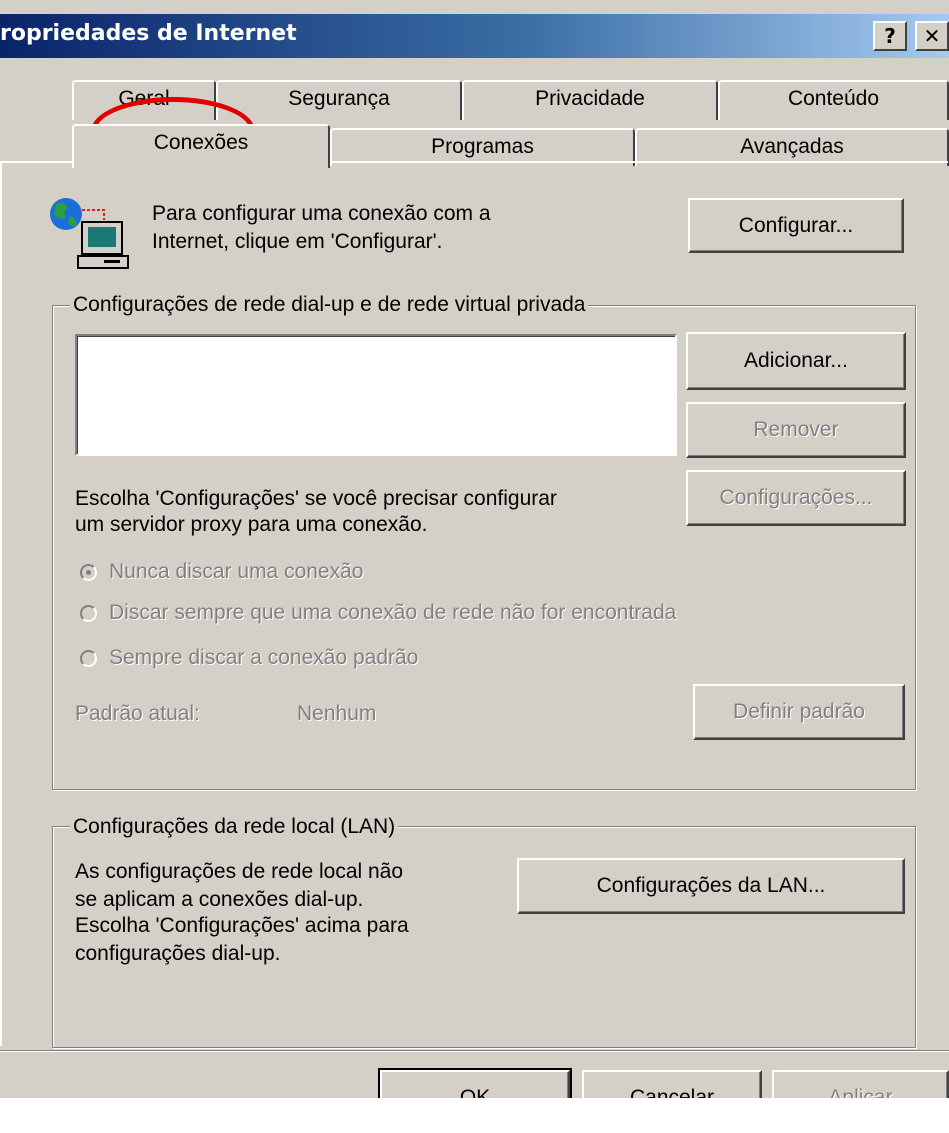  What do you see at coordinates (672, 1092) in the screenshot?
I see `cancel-button-label: Cancelar` at bounding box center [672, 1092].